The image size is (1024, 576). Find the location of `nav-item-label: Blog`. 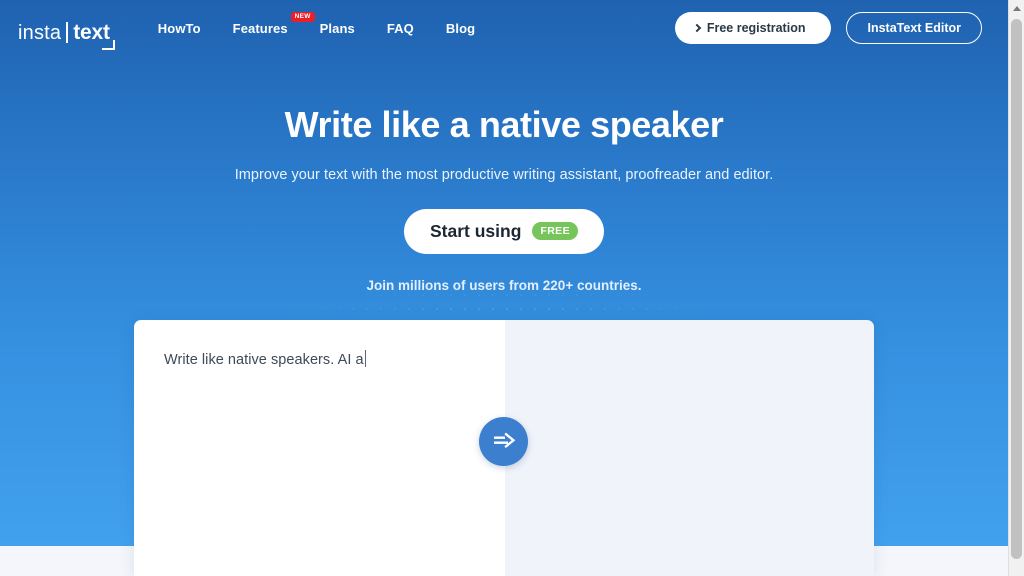

nav-item-label: Blog is located at coordinates (460, 28).